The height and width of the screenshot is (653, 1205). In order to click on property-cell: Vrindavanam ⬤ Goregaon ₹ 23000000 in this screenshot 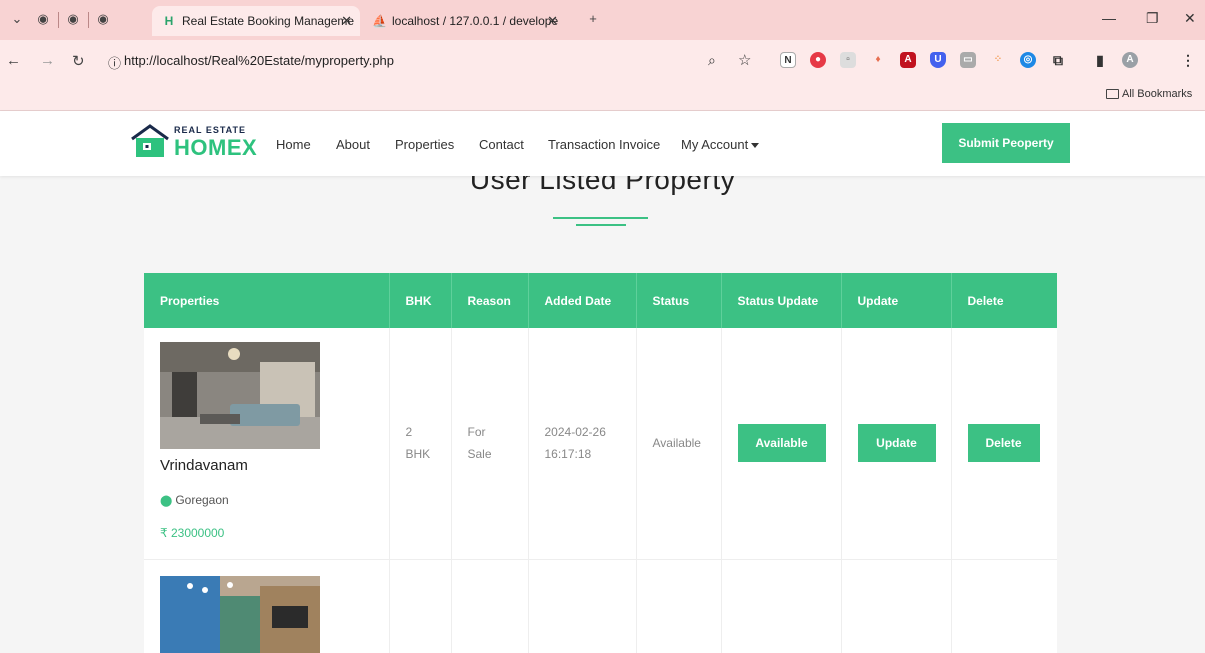, I will do `click(267, 444)`.